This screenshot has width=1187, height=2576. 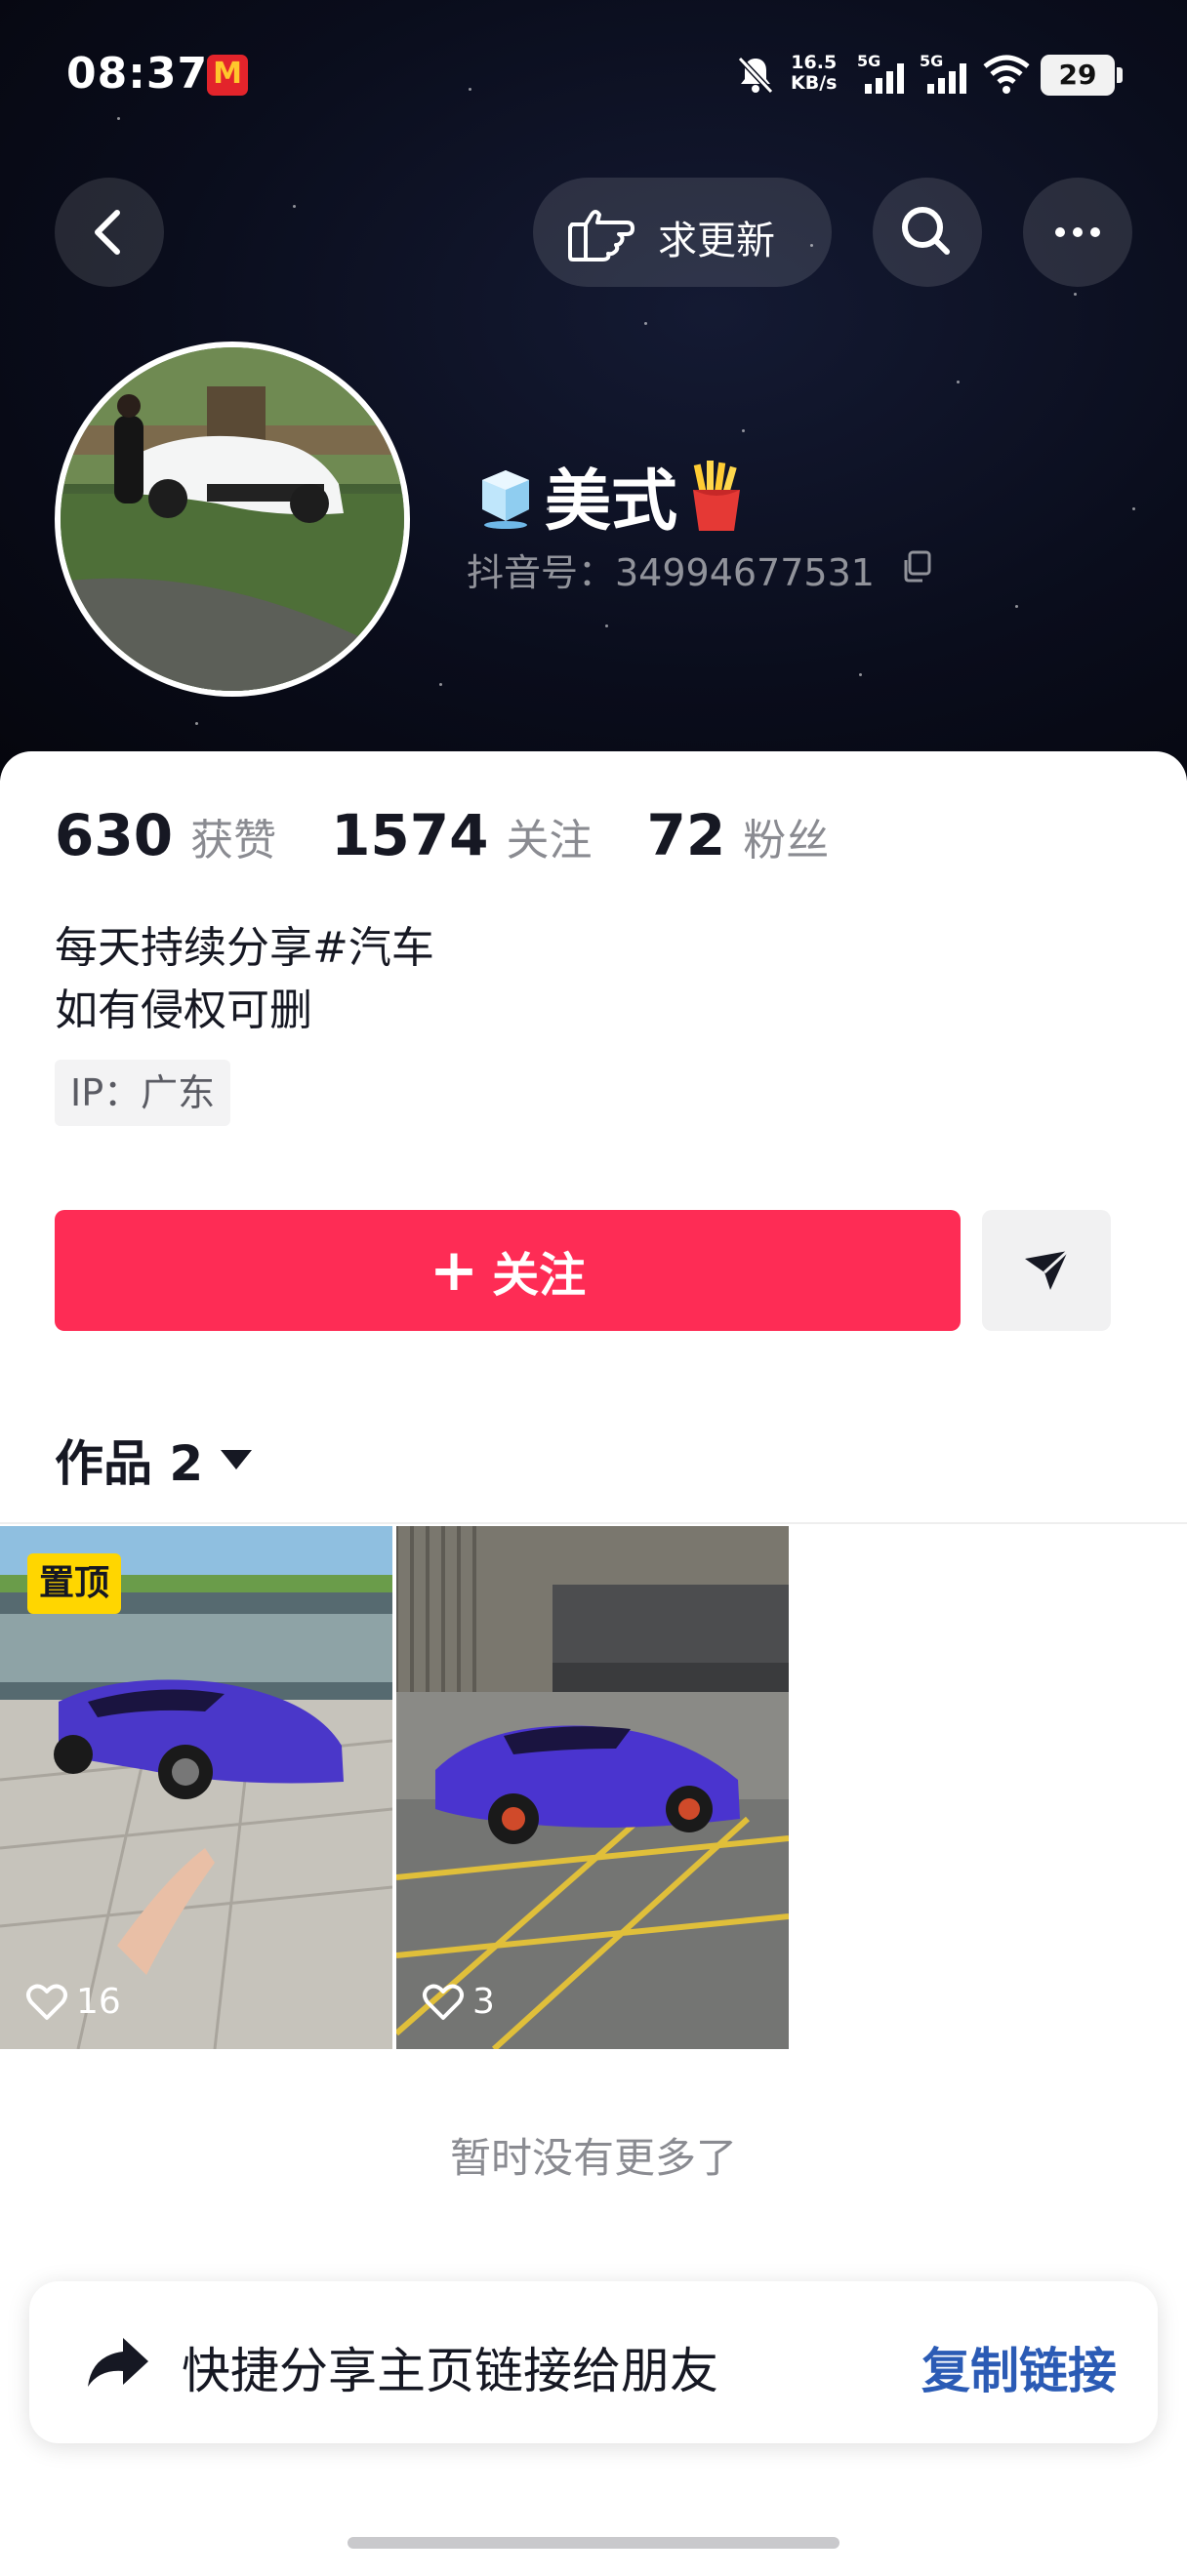 What do you see at coordinates (74, 1583) in the screenshot?
I see `pinned-badge: 置顶` at bounding box center [74, 1583].